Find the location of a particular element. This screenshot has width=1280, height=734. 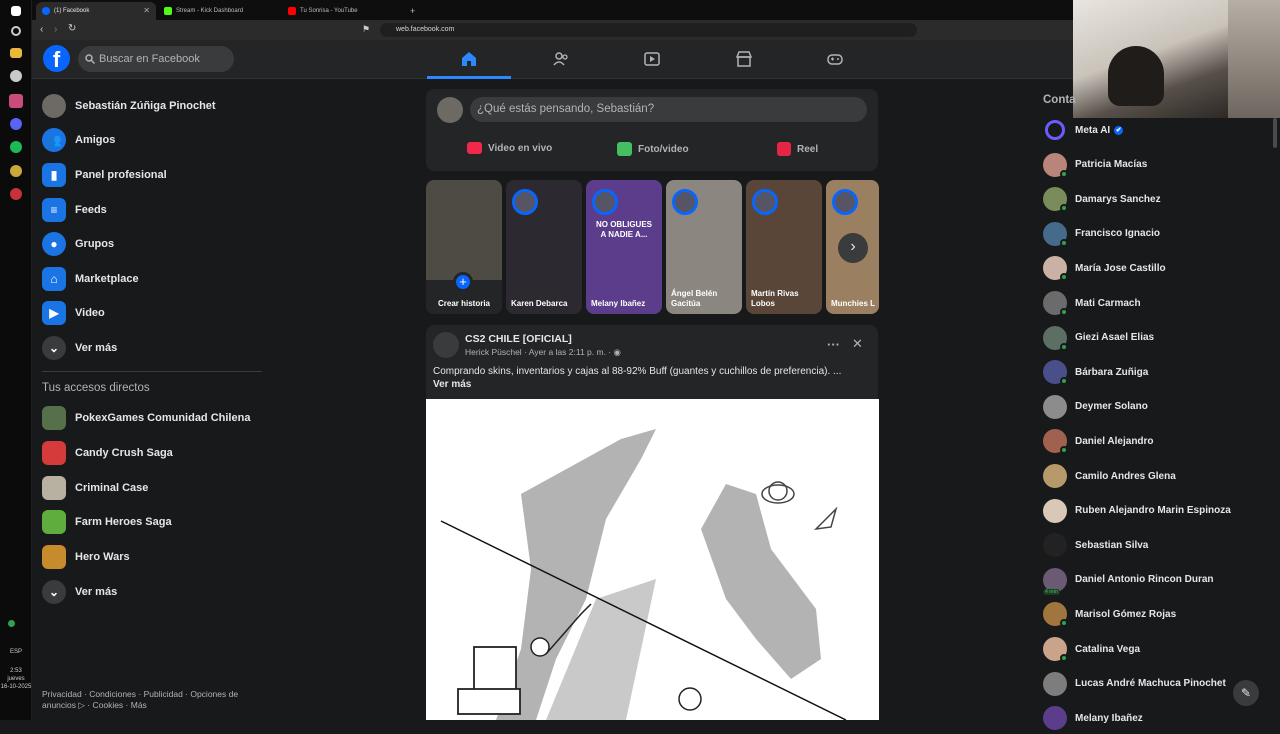

new-message-button: ✎ is located at coordinates (1246, 693).